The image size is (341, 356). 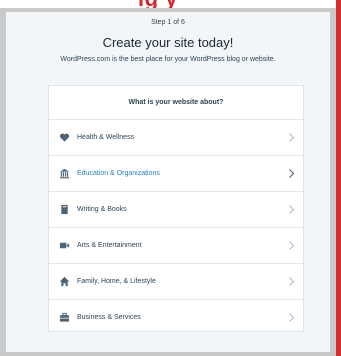 What do you see at coordinates (176, 103) in the screenshot?
I see `card-question: What is your website about?` at bounding box center [176, 103].